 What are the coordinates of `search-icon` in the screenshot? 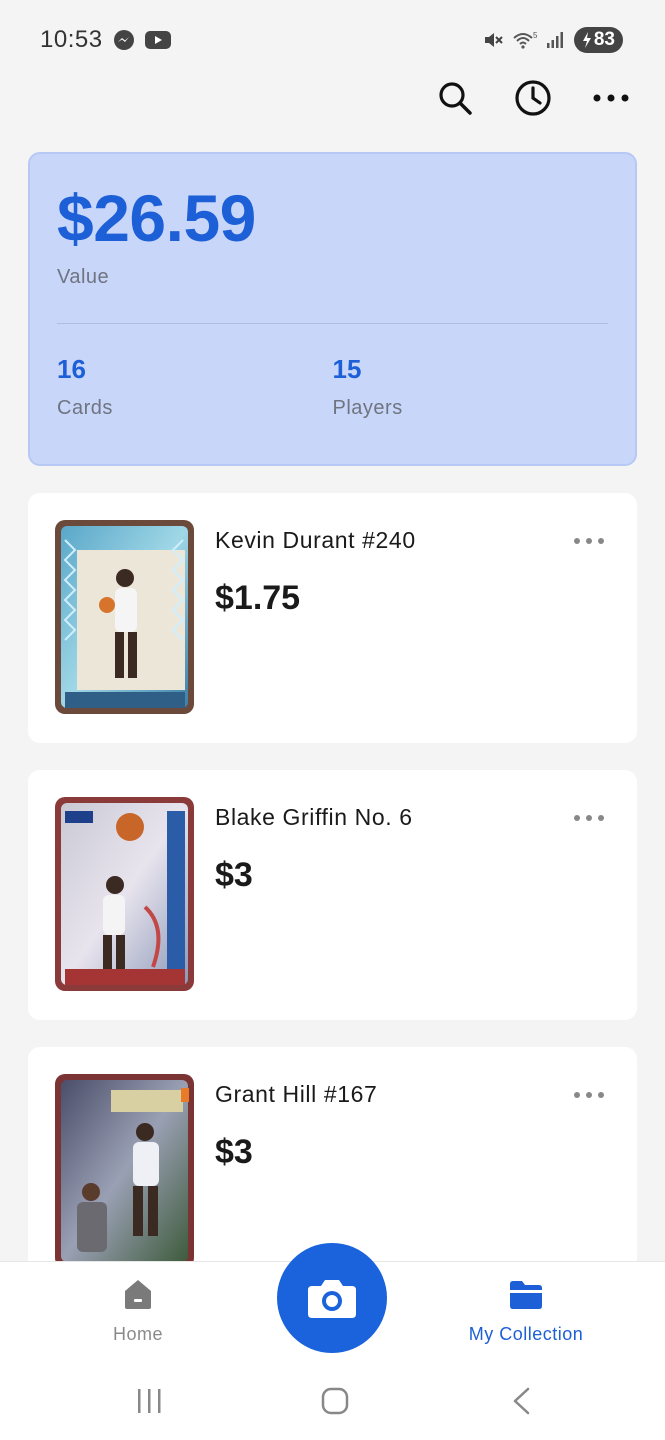 It's located at (455, 98).